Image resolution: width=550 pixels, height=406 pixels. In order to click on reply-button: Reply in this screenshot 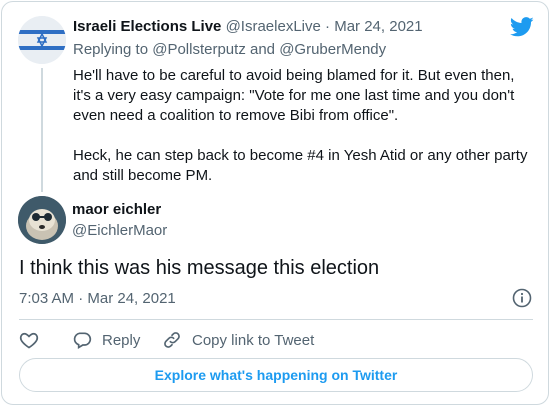, I will do `click(106, 340)`.